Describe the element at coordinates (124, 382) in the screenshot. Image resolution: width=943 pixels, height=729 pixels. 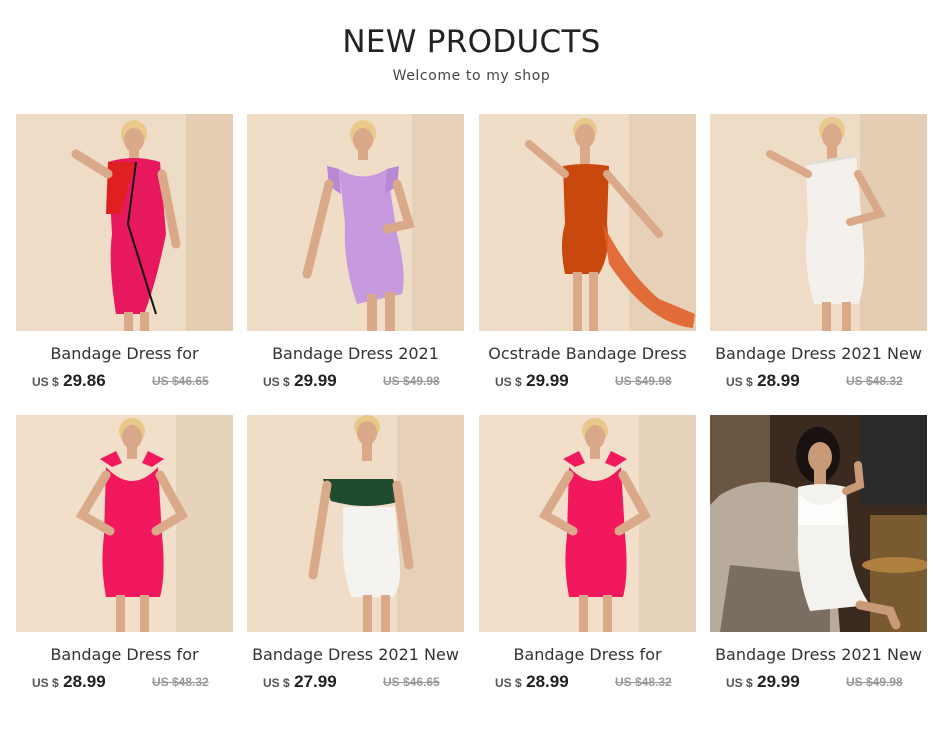
I see `price-row: US $ 29.86 US $46.65` at that location.